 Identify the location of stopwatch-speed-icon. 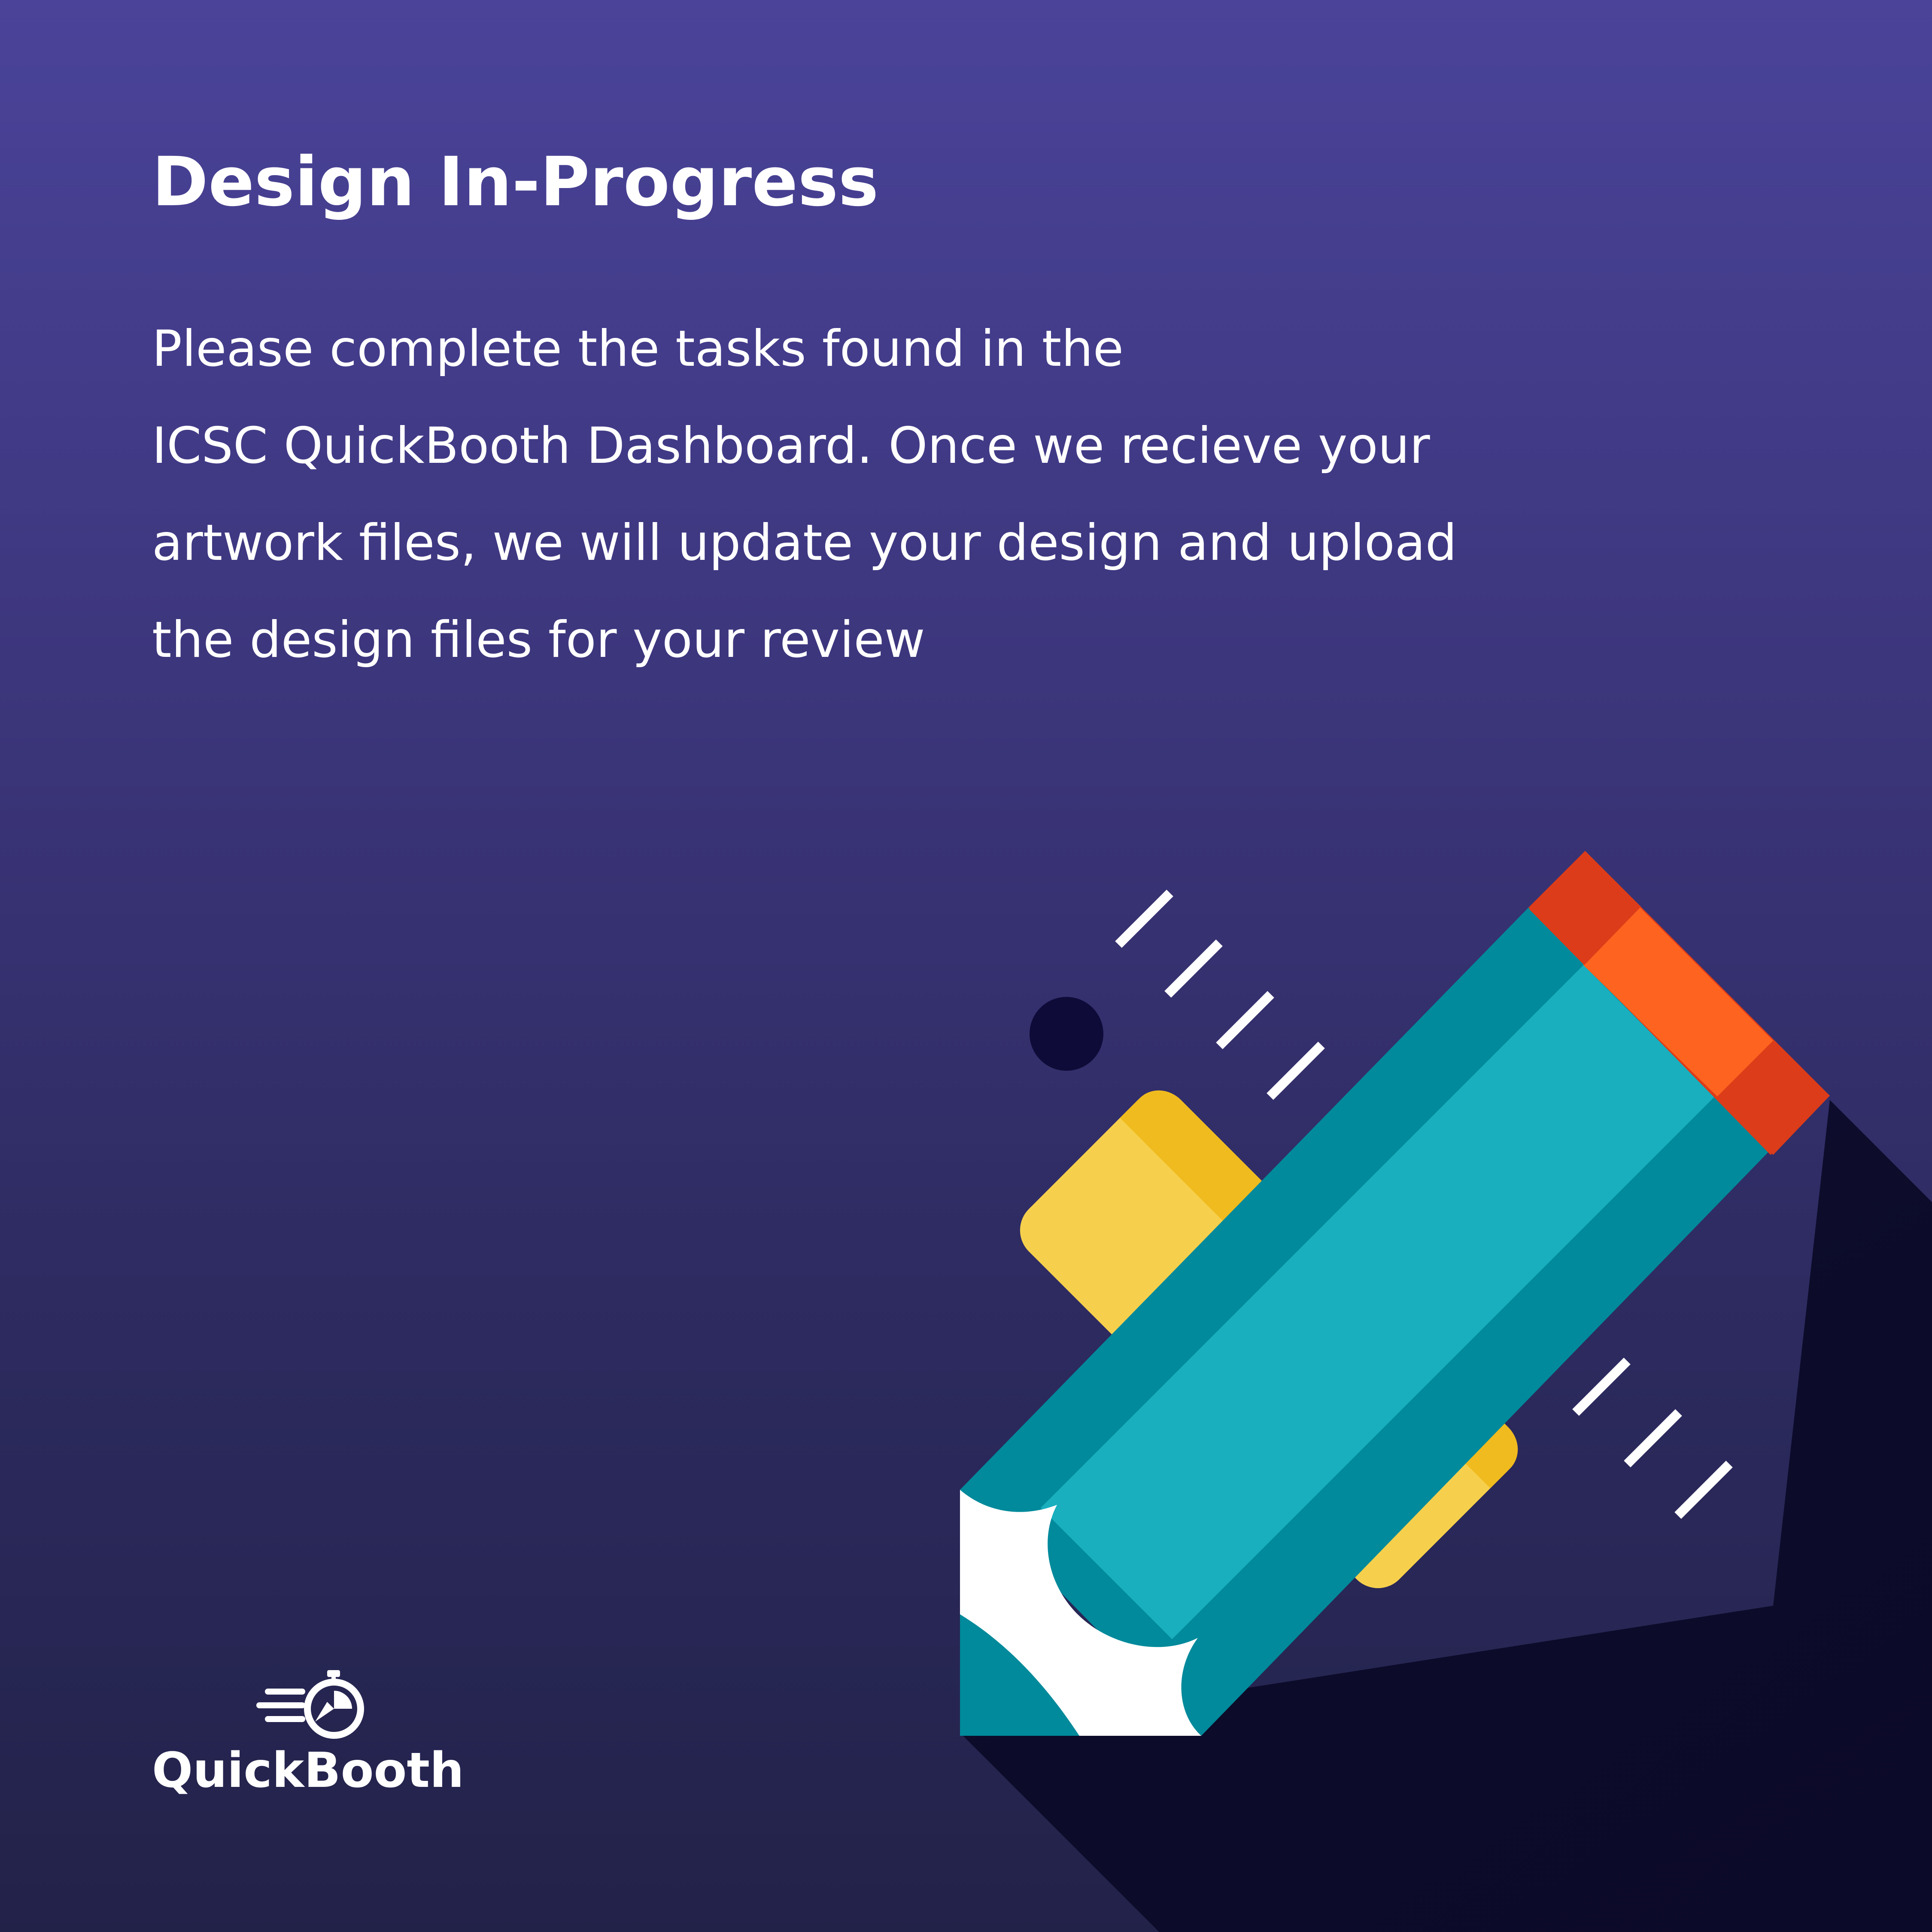
(310, 1704).